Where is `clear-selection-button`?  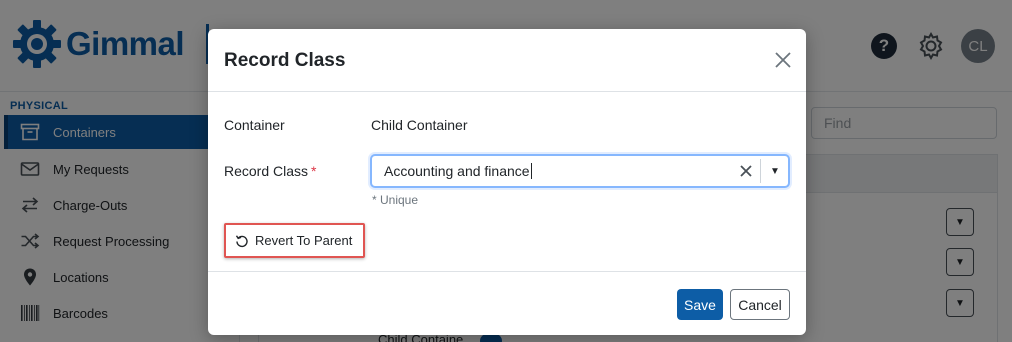 clear-selection-button is located at coordinates (746, 171).